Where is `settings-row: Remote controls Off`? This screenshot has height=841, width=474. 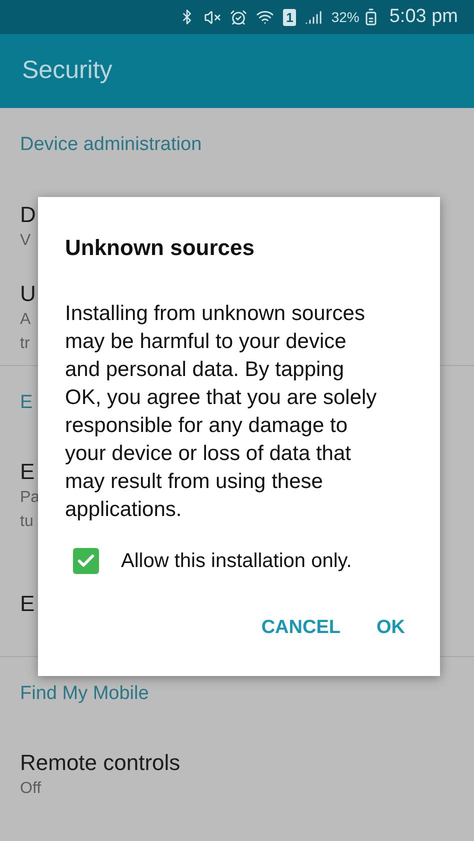
settings-row: Remote controls Off is located at coordinates (237, 774).